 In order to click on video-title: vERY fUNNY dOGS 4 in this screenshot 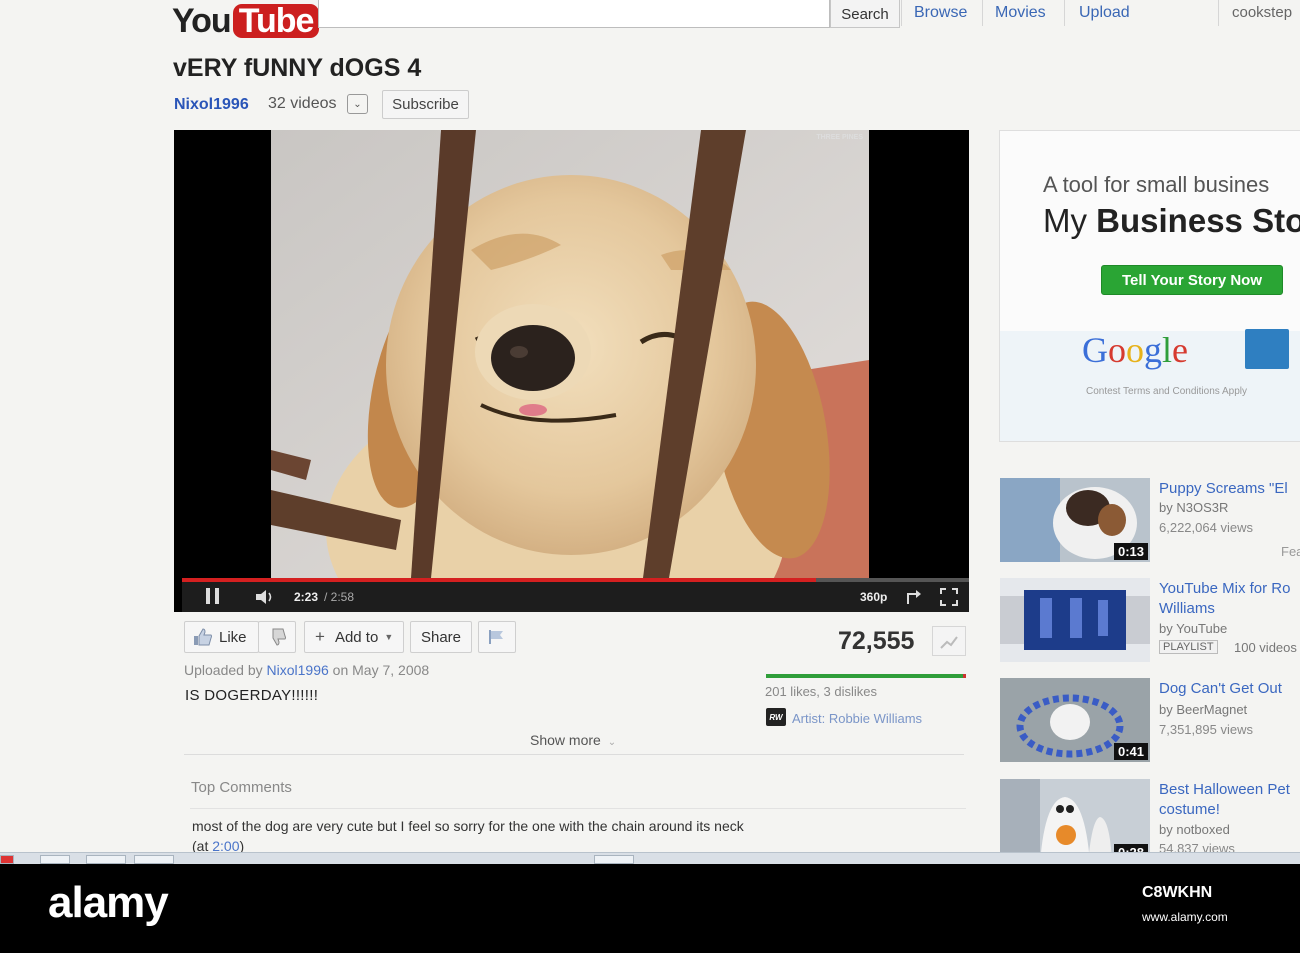, I will do `click(297, 68)`.